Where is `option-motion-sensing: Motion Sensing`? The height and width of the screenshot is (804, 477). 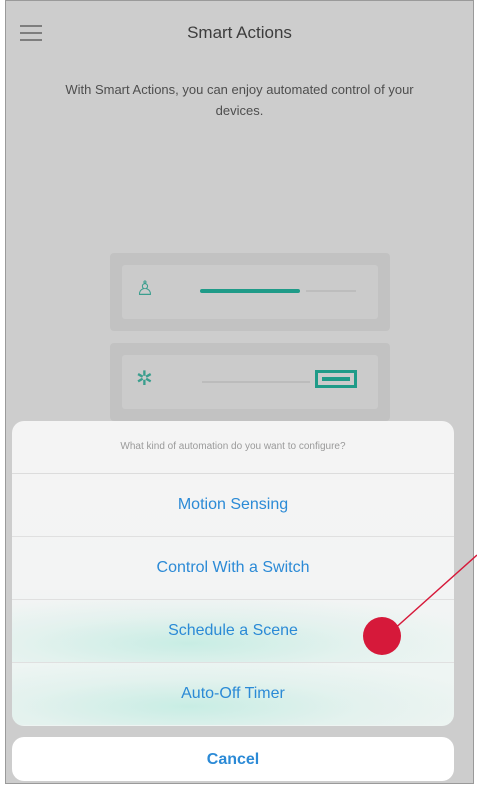
option-motion-sensing: Motion Sensing is located at coordinates (233, 505).